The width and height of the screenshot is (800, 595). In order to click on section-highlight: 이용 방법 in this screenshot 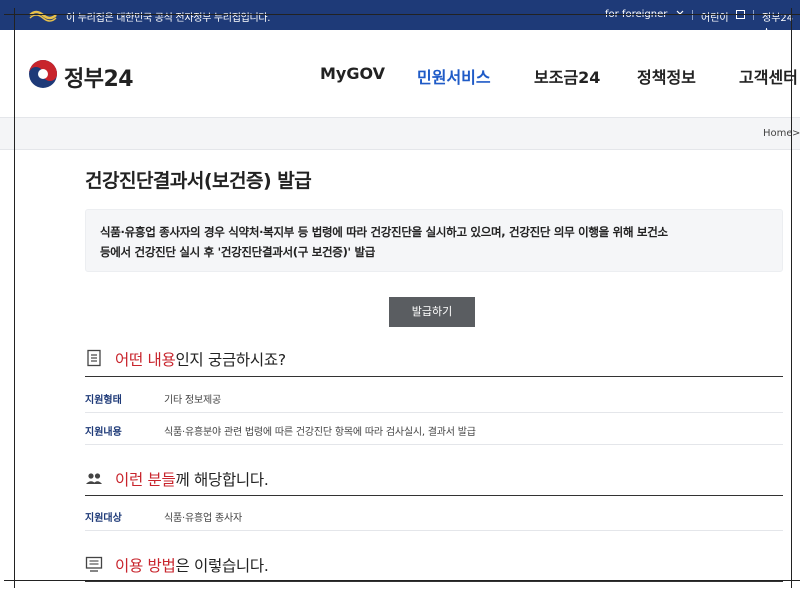, I will do `click(145, 566)`.